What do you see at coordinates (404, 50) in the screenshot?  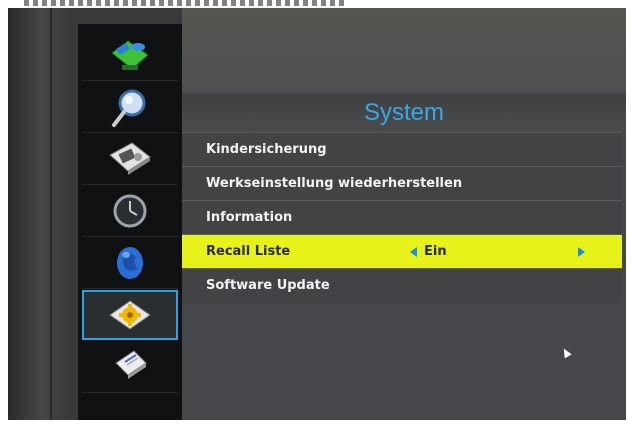 I see `preview-area` at bounding box center [404, 50].